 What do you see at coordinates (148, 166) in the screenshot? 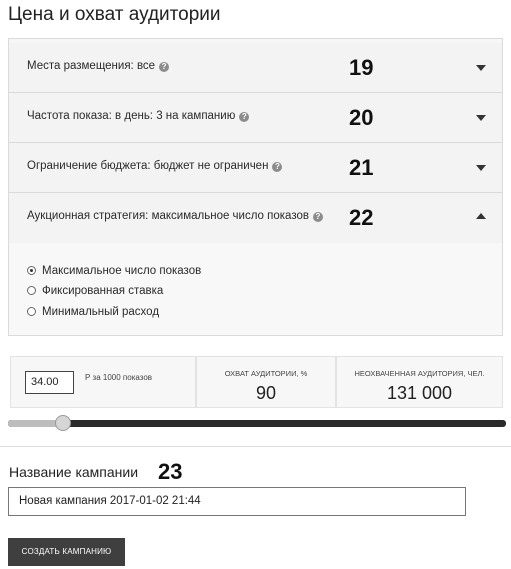
I see `setting-label: Ограничение бюджета: бюджет не ограничен` at bounding box center [148, 166].